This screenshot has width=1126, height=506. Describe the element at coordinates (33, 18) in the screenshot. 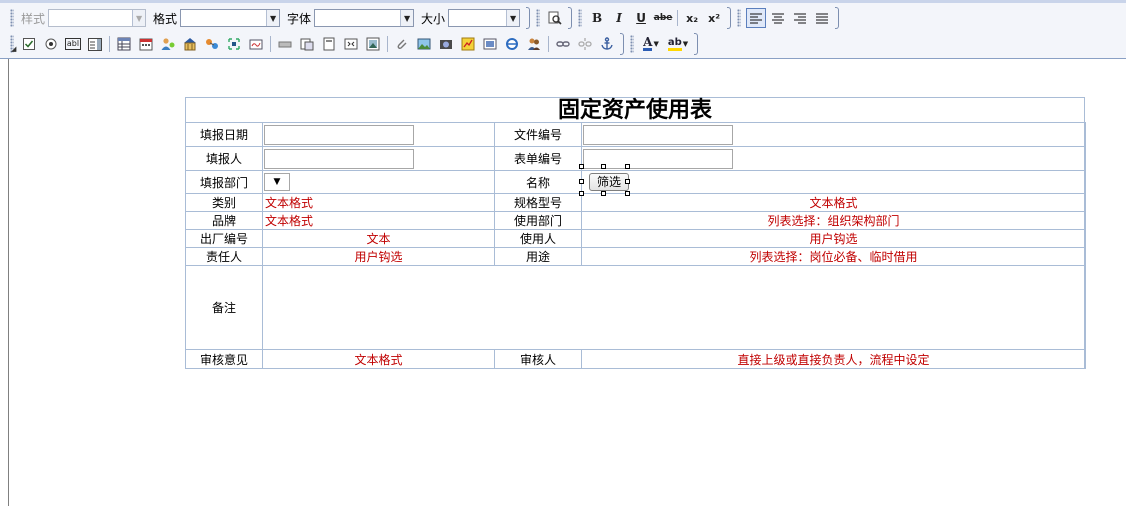

I see `style-label: 样式` at that location.